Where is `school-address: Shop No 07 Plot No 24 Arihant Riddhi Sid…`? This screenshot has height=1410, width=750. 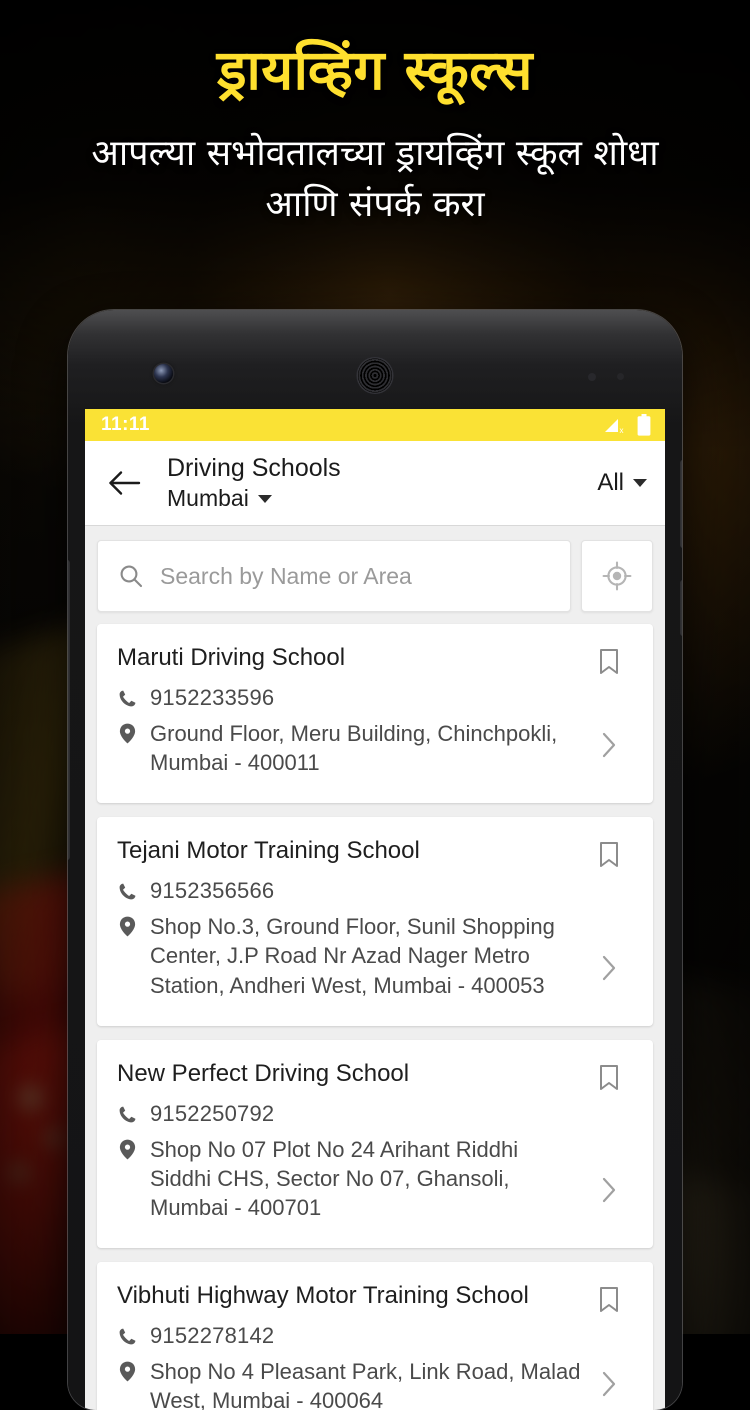 school-address: Shop No 07 Plot No 24 Arihant Riddhi Sid… is located at coordinates (365, 1179).